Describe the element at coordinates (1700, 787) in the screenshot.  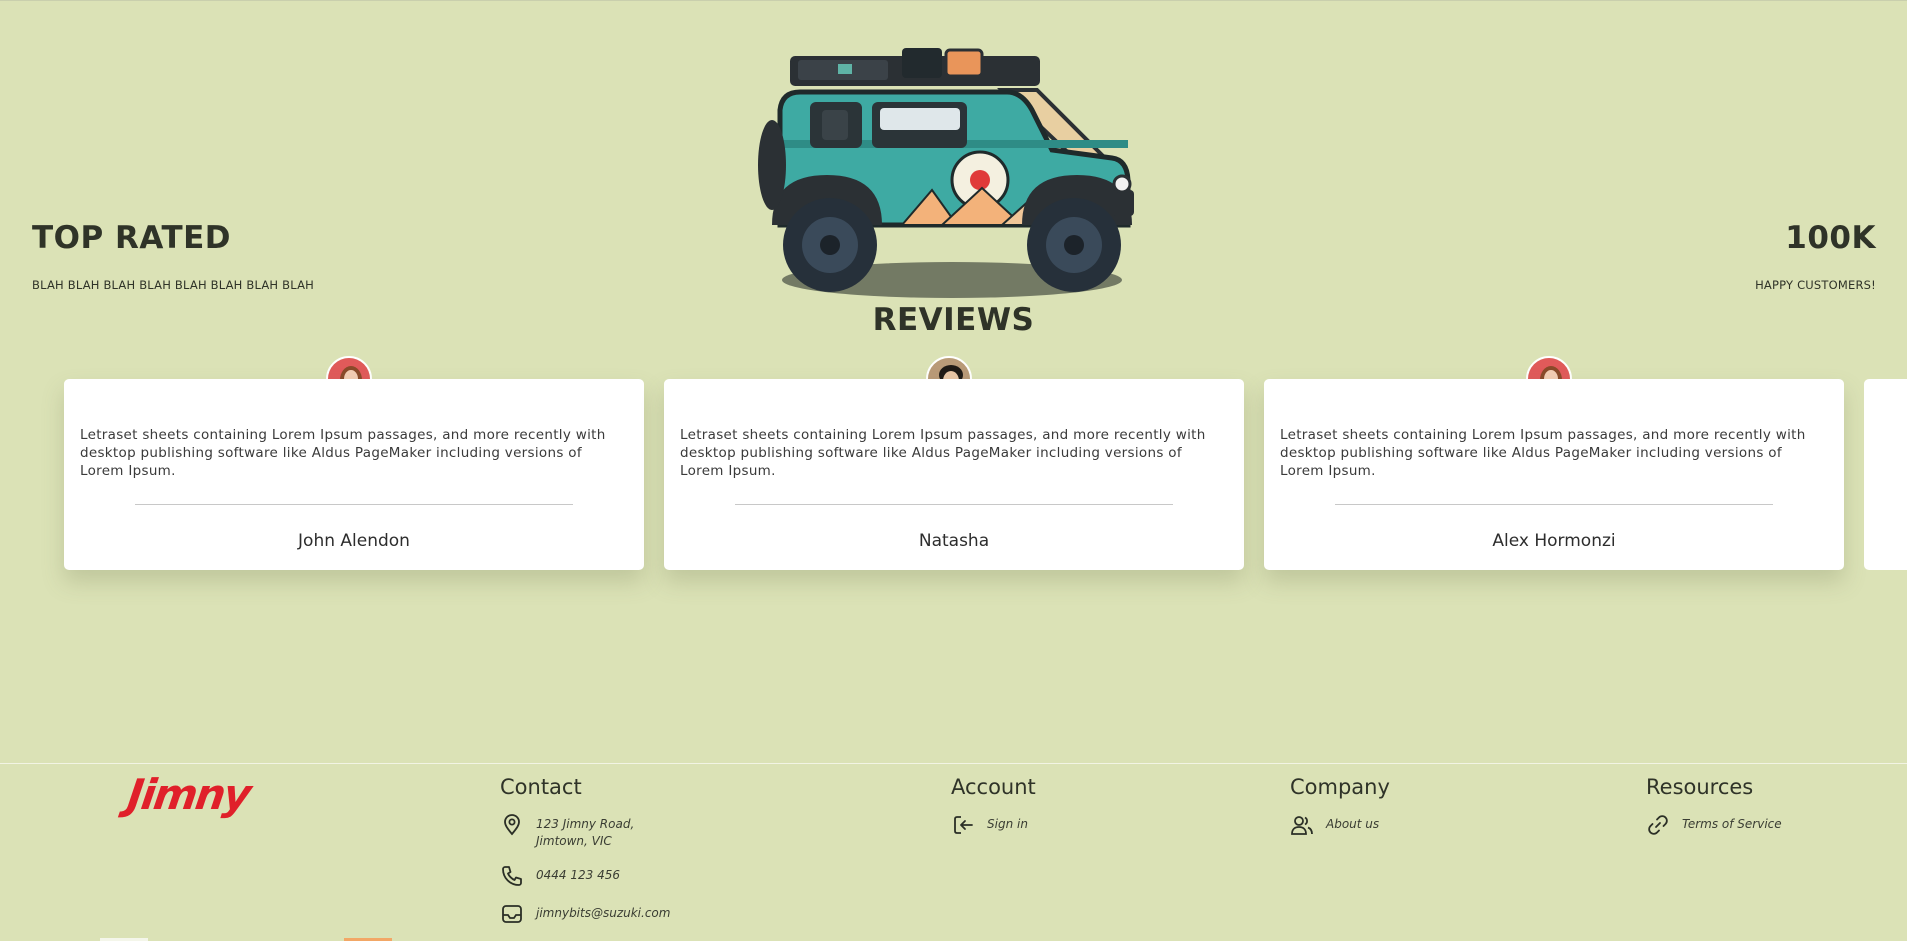
I see `resources-heading: Resources` at that location.